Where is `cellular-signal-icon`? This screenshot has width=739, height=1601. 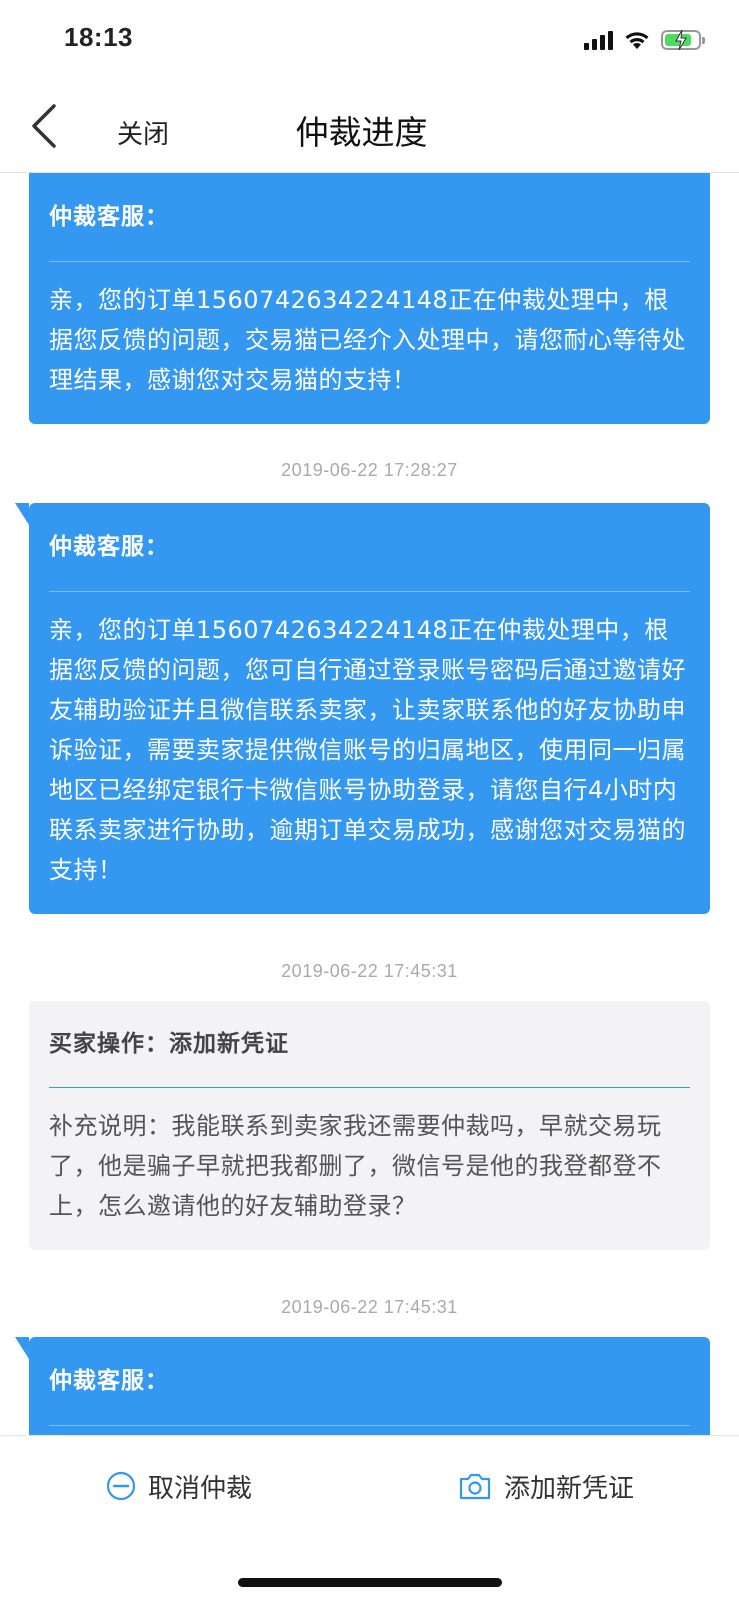
cellular-signal-icon is located at coordinates (598, 40).